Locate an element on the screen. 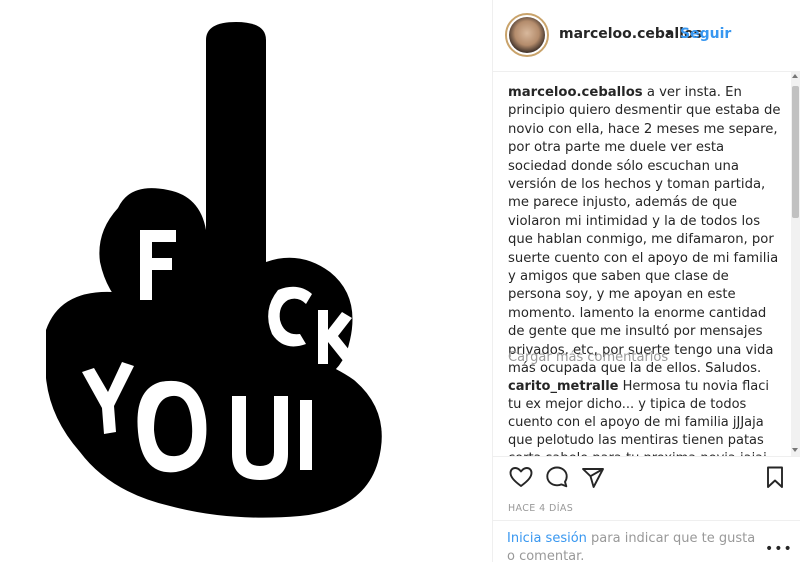  avatar-photo is located at coordinates (527, 35).